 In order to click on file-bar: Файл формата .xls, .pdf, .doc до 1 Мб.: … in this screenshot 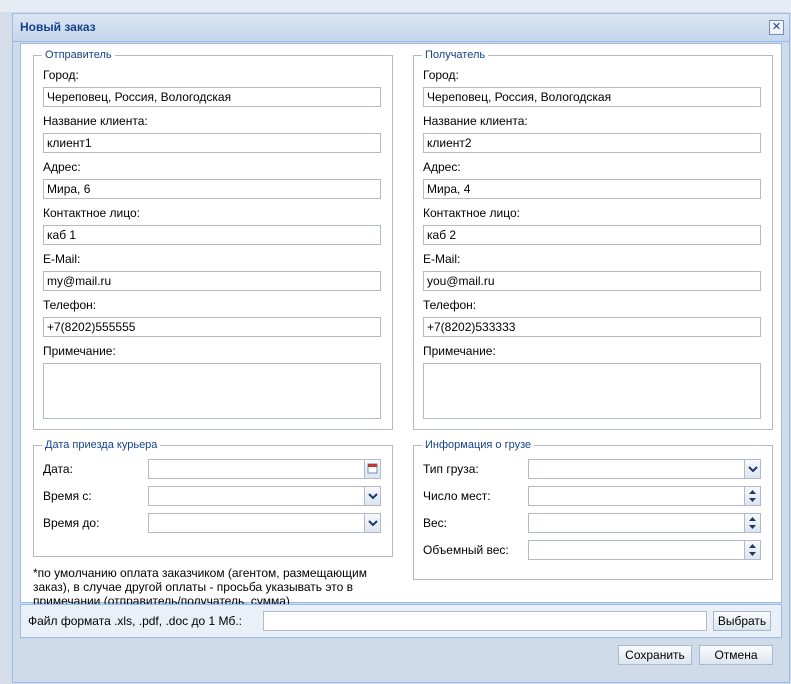, I will do `click(401, 621)`.